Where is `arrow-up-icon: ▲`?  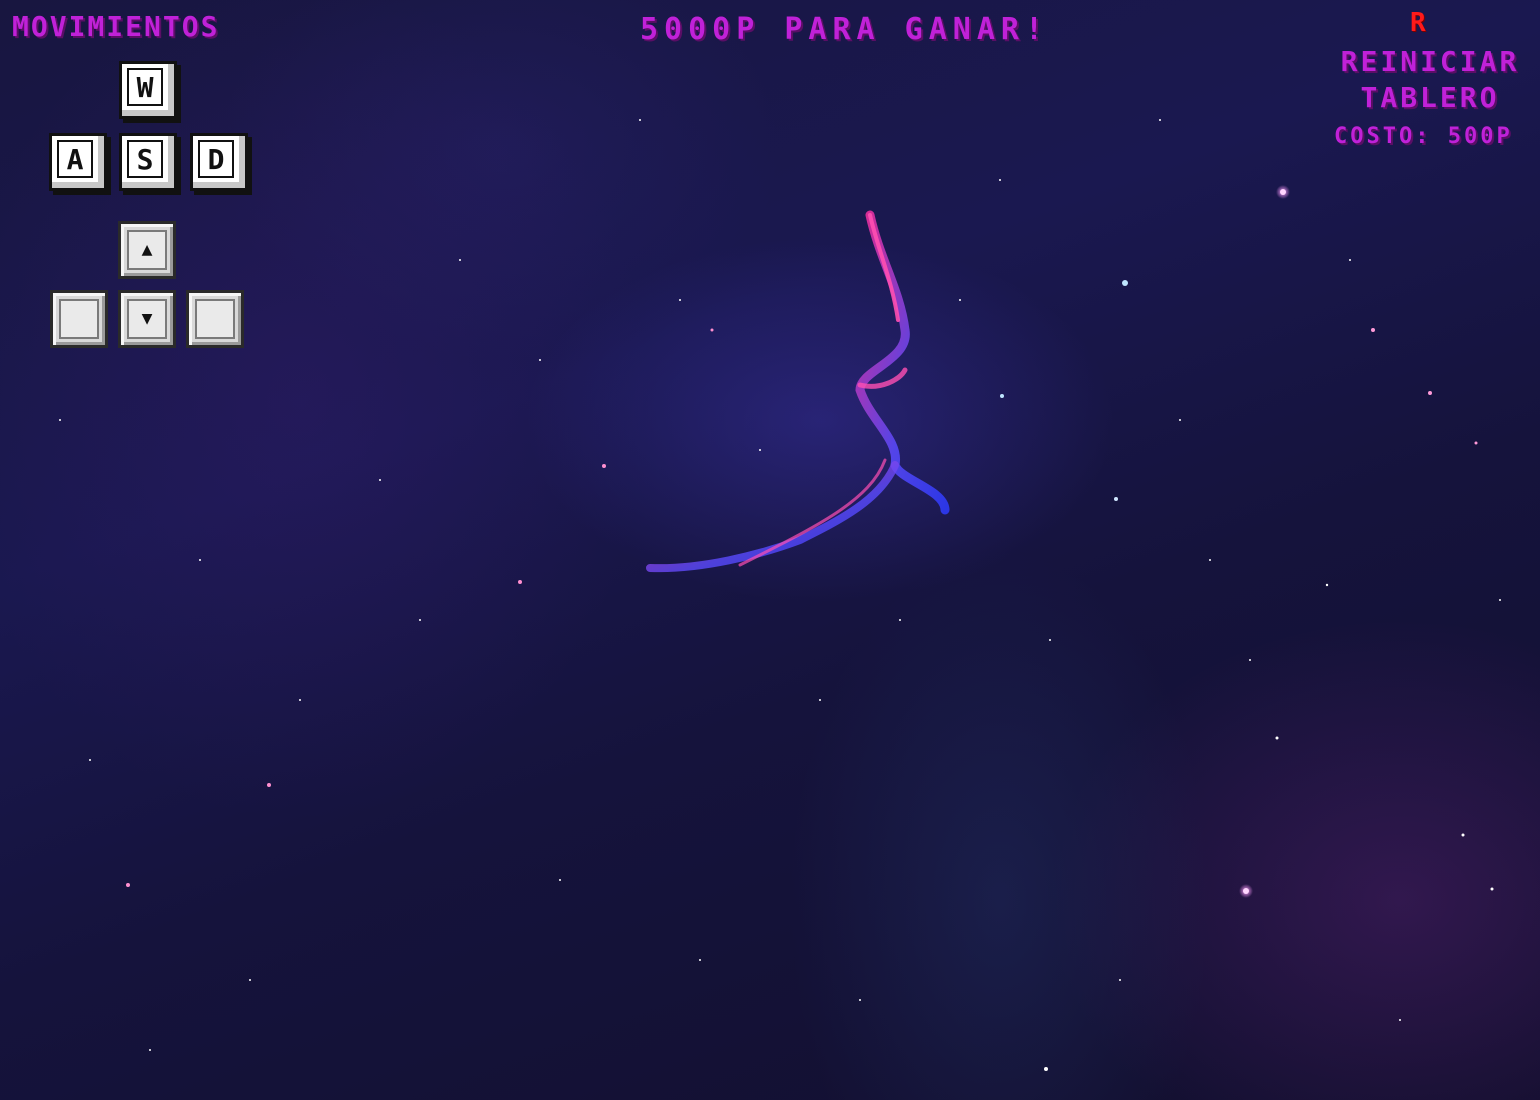 arrow-up-icon: ▲ is located at coordinates (147, 250).